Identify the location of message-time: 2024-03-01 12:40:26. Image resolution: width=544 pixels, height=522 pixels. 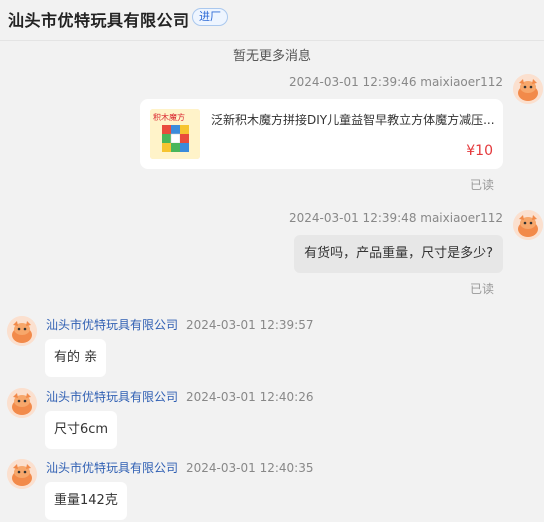
(250, 397).